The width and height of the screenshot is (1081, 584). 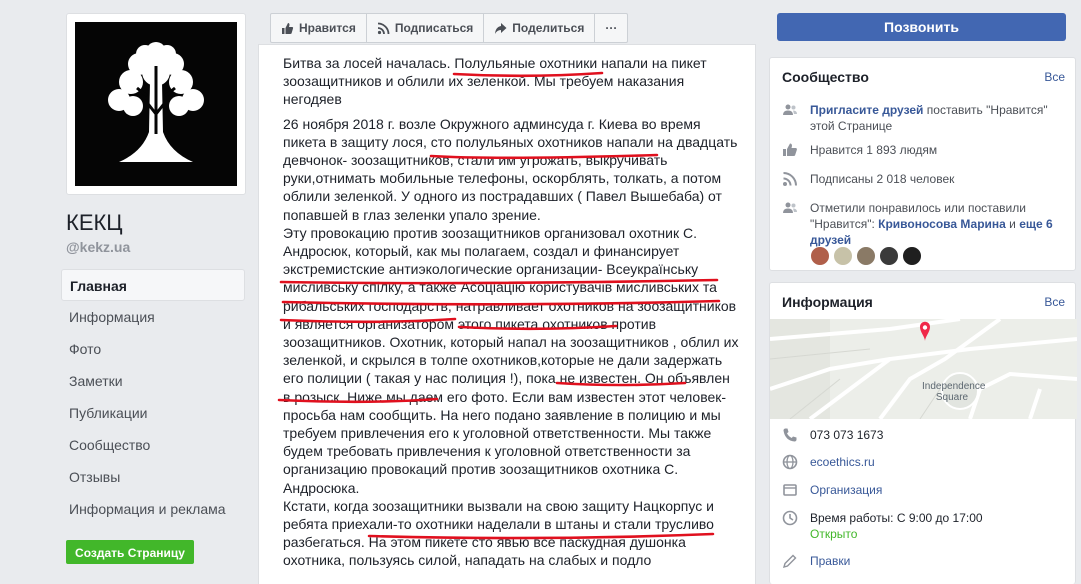 I want to click on friends-icon, so click(x=790, y=208).